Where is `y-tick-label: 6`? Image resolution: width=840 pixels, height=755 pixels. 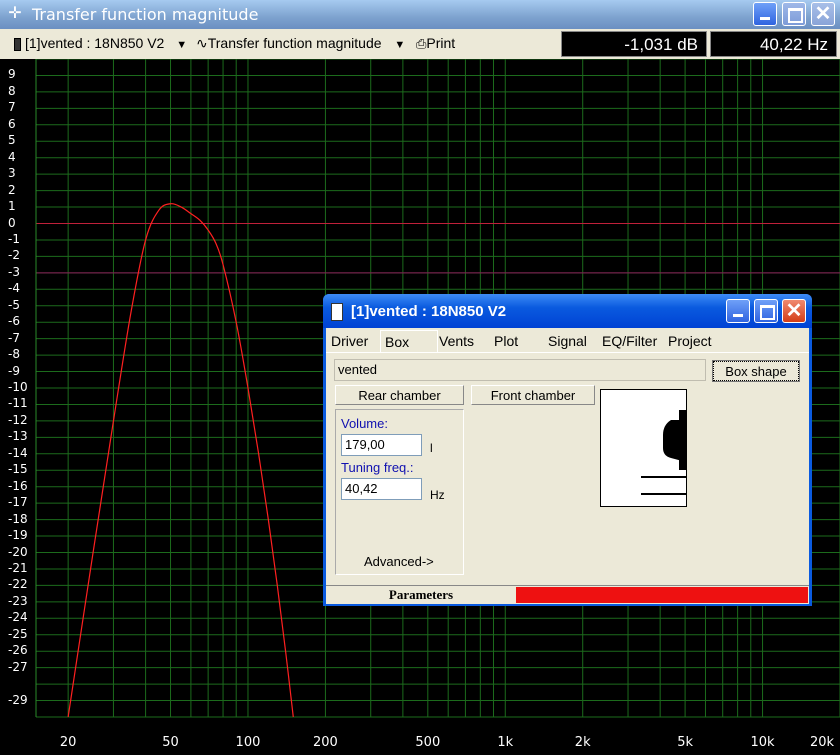
y-tick-label: 6 is located at coordinates (12, 123).